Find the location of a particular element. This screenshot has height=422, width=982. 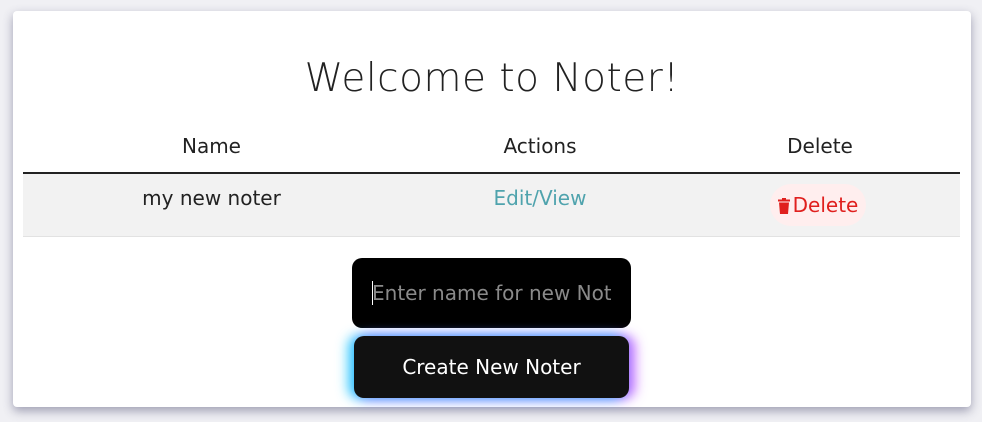

text-cursor is located at coordinates (372, 293).